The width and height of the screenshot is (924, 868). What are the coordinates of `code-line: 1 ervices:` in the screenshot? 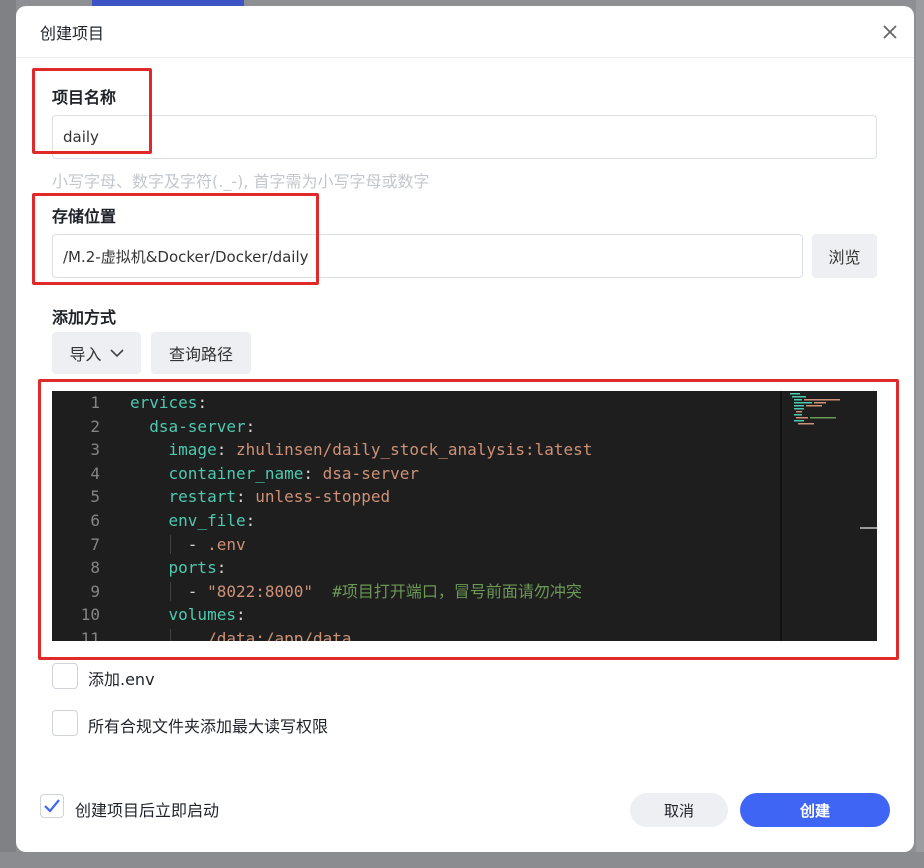 It's located at (417, 403).